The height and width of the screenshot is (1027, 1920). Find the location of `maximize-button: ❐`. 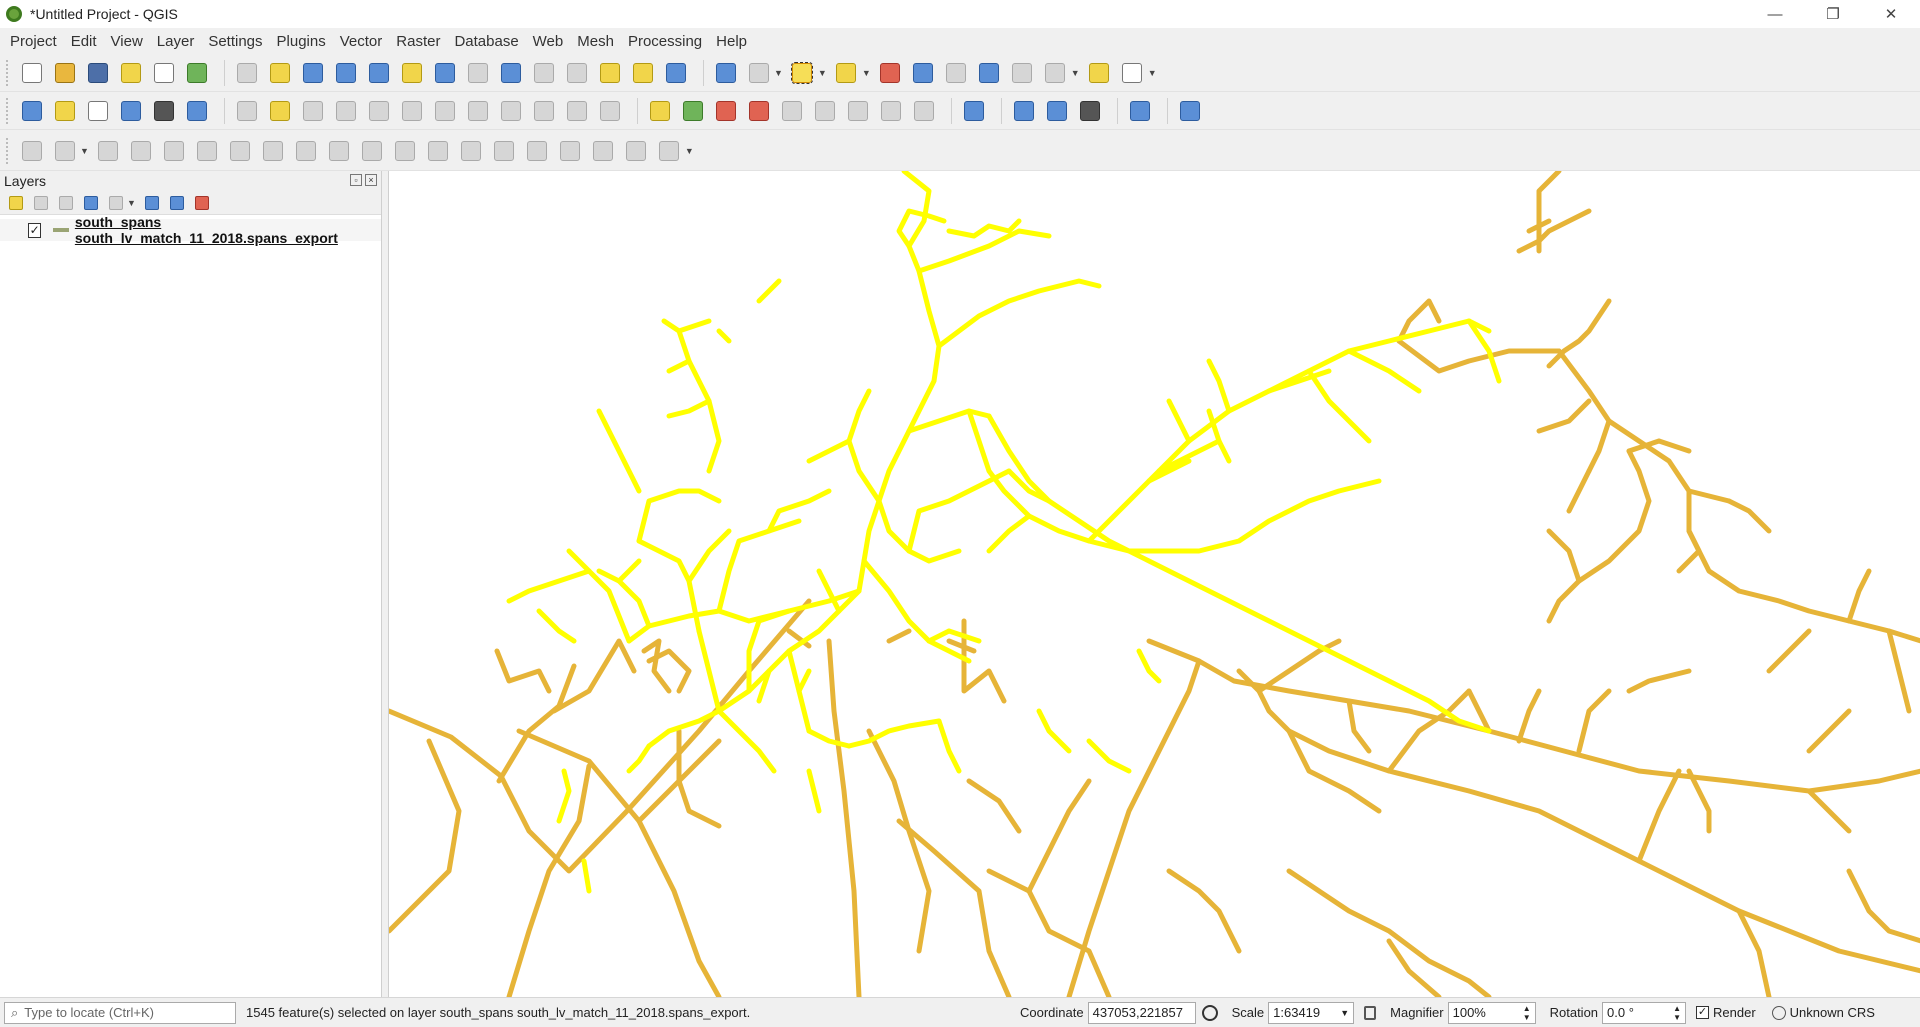

maximize-button: ❐ is located at coordinates (1833, 14).